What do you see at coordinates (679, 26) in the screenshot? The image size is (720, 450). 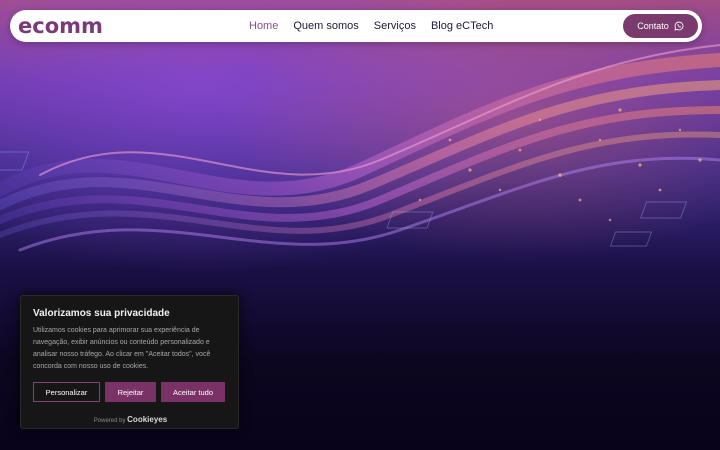 I see `whatsapp-icon` at bounding box center [679, 26].